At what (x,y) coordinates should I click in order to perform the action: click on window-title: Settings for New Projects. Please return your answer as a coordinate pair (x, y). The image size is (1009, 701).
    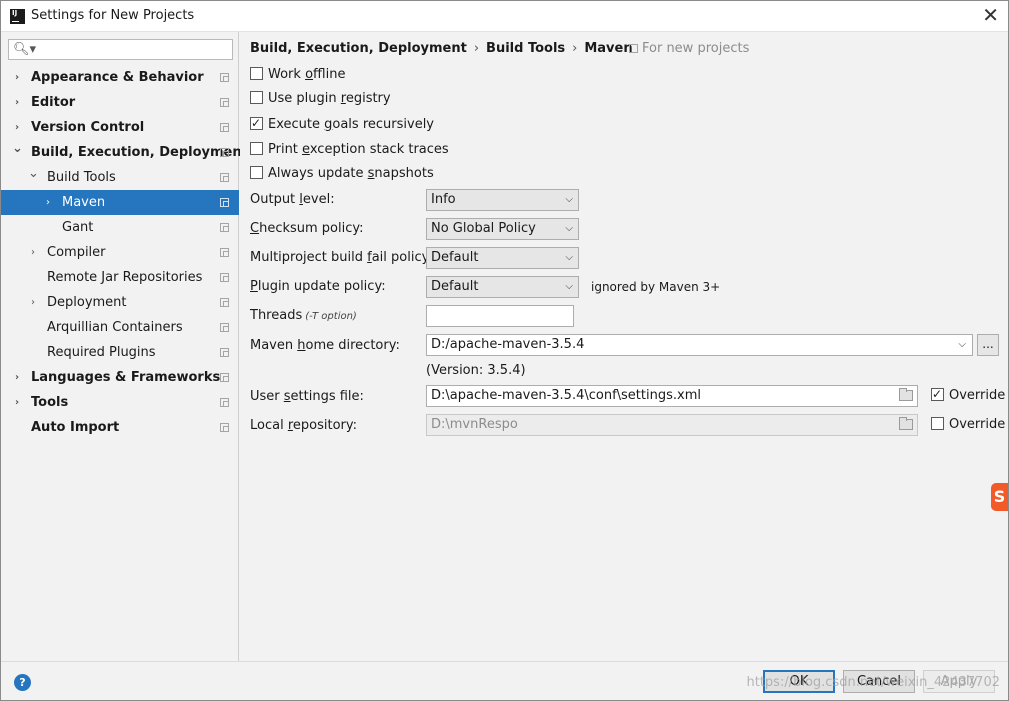
    Looking at the image, I should click on (113, 15).